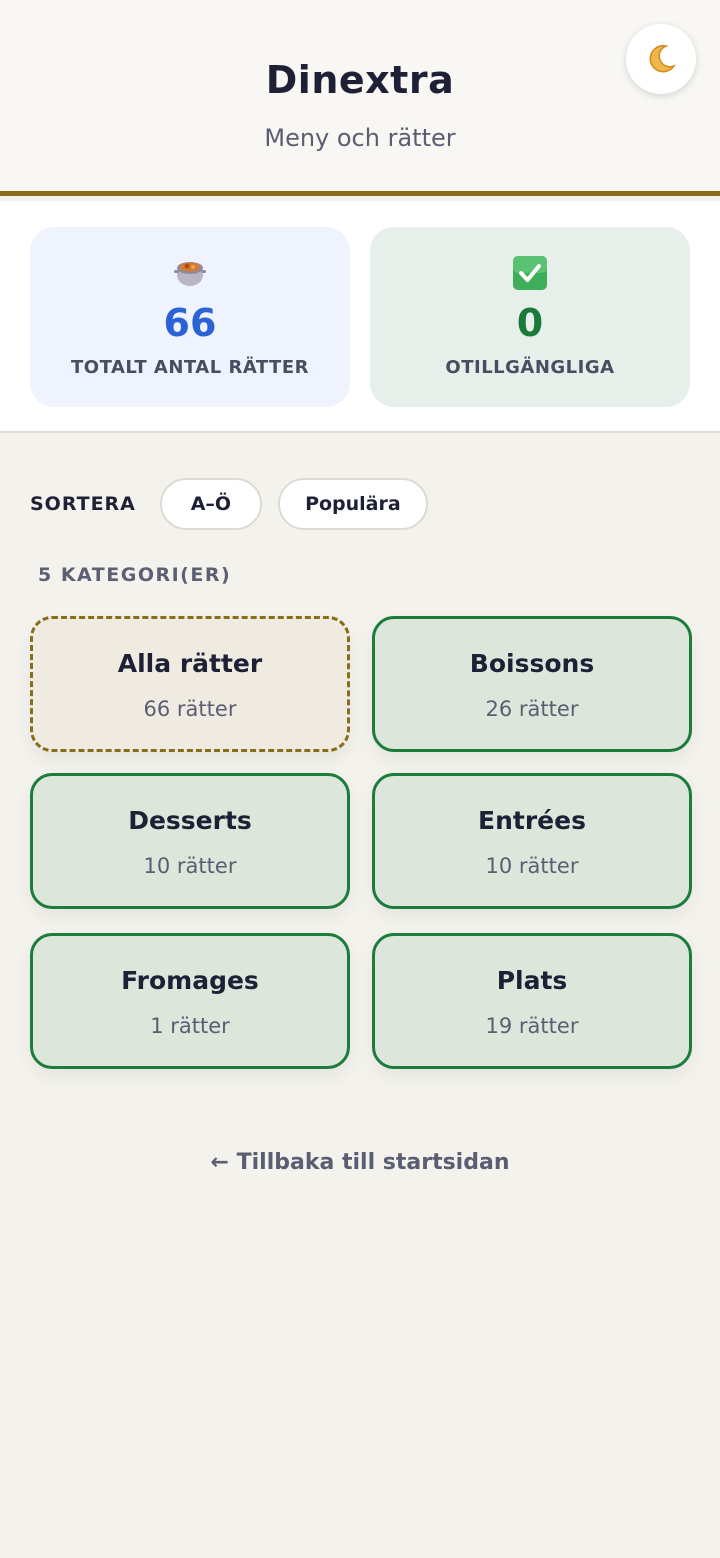 This screenshot has width=720, height=1558. I want to click on app-subtitle: Meny och rätter, so click(360, 138).